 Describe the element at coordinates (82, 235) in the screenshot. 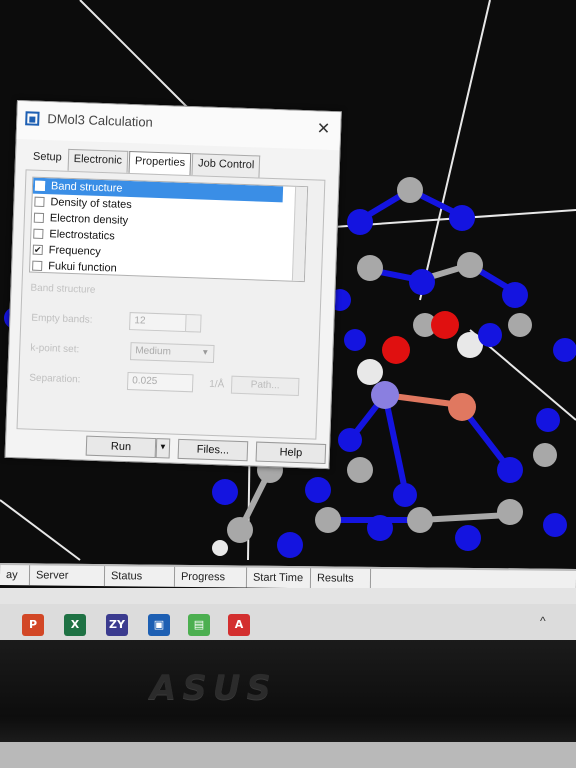

I see `property-label: Electrostatics` at that location.